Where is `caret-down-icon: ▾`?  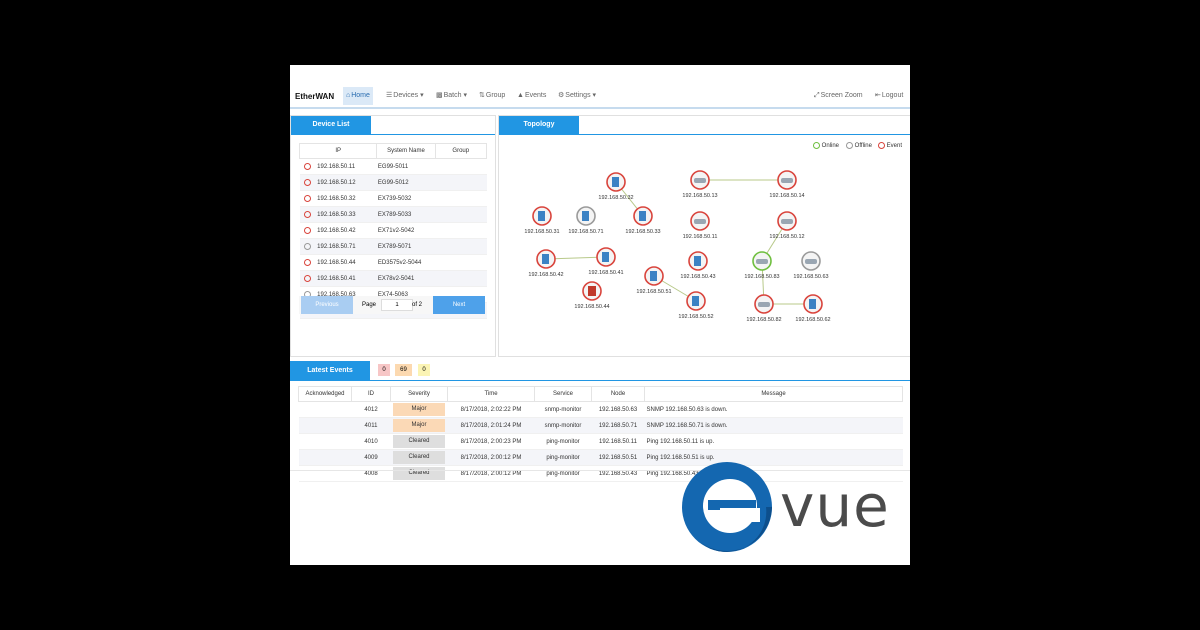
caret-down-icon: ▾ is located at coordinates (422, 95).